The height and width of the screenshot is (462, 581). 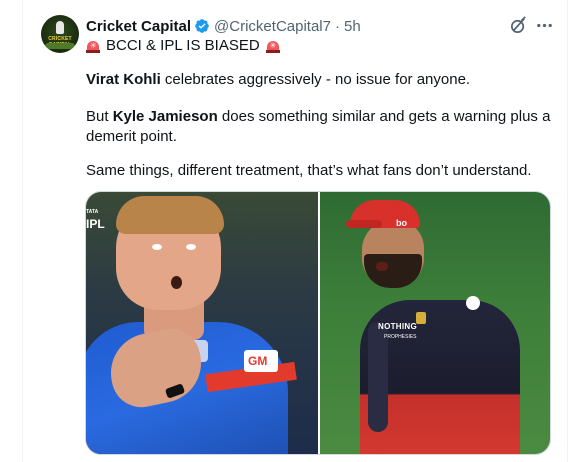 What do you see at coordinates (131, 136) in the screenshot?
I see `tweet-text-line-4: demerit point.` at bounding box center [131, 136].